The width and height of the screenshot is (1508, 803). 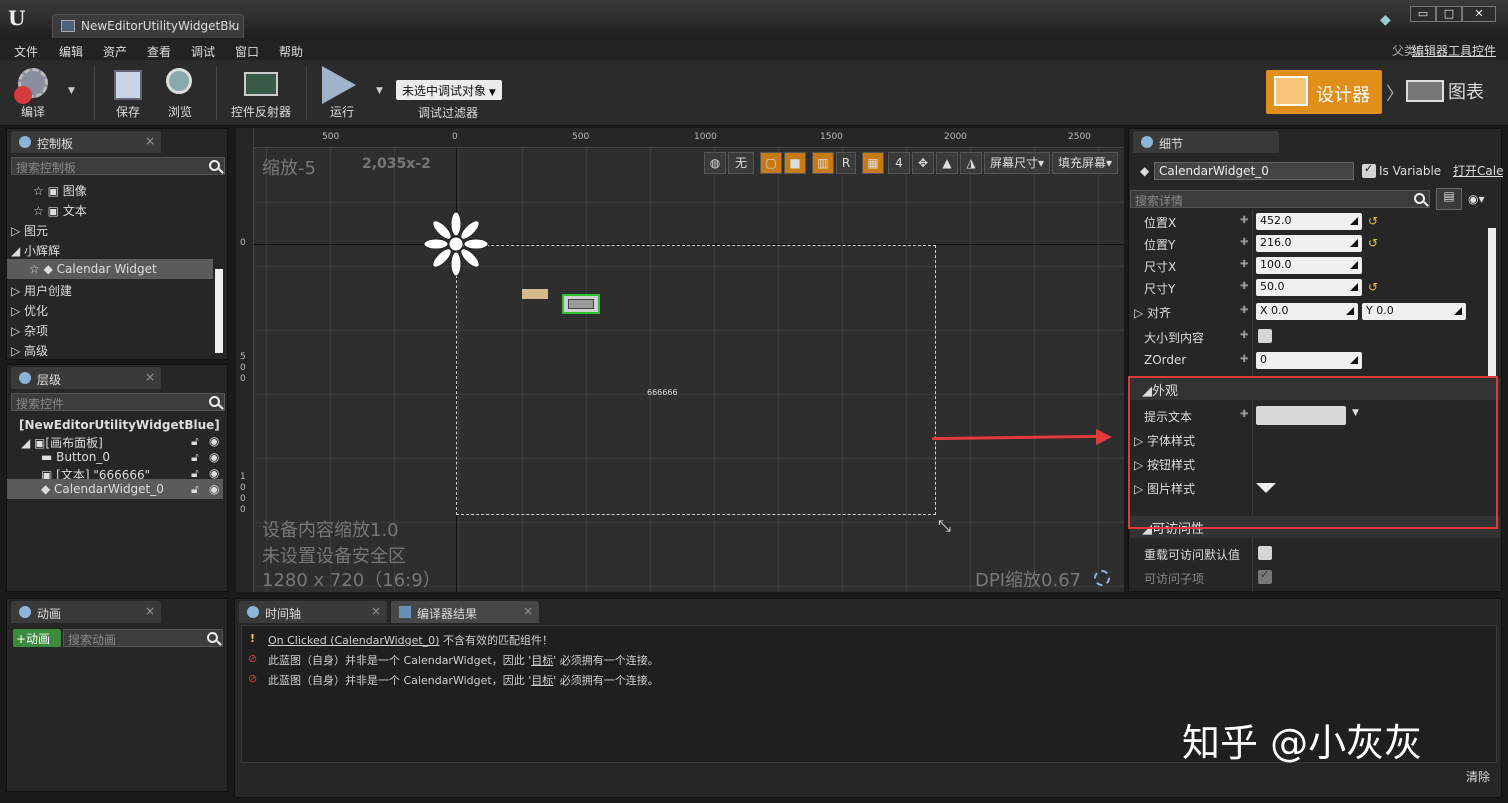 What do you see at coordinates (535, 294) in the screenshot?
I see `button-widget-preview` at bounding box center [535, 294].